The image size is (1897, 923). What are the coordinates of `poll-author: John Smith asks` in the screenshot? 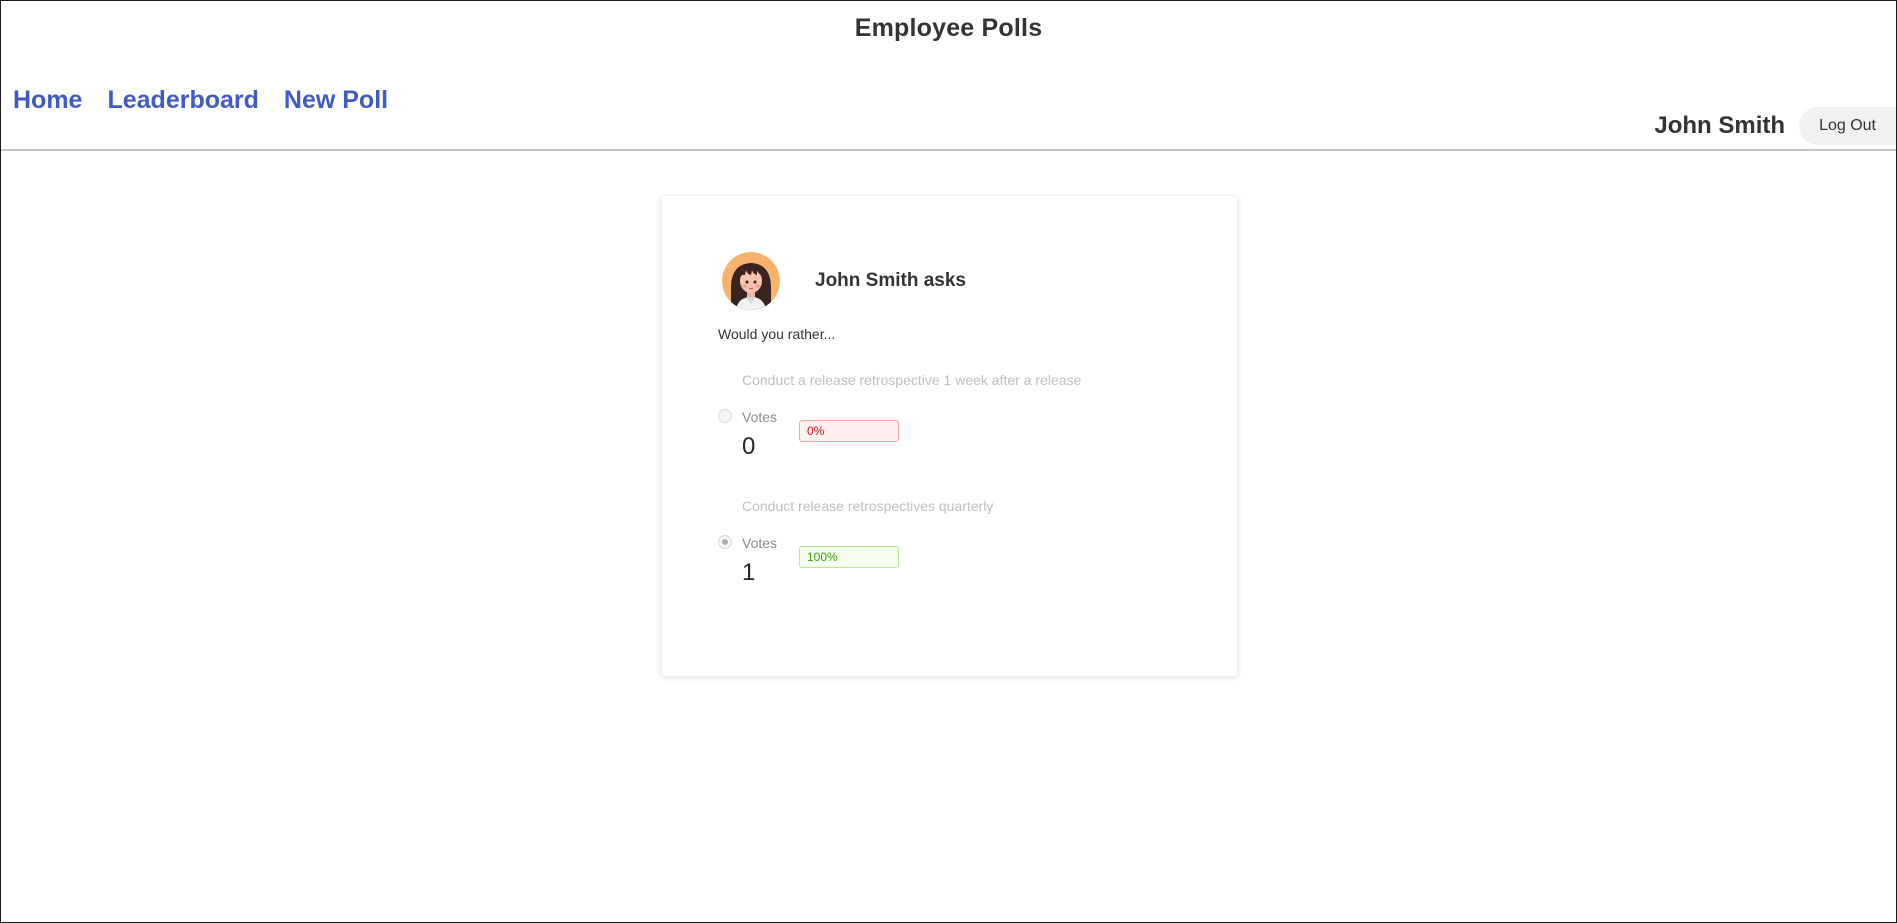 It's located at (844, 281).